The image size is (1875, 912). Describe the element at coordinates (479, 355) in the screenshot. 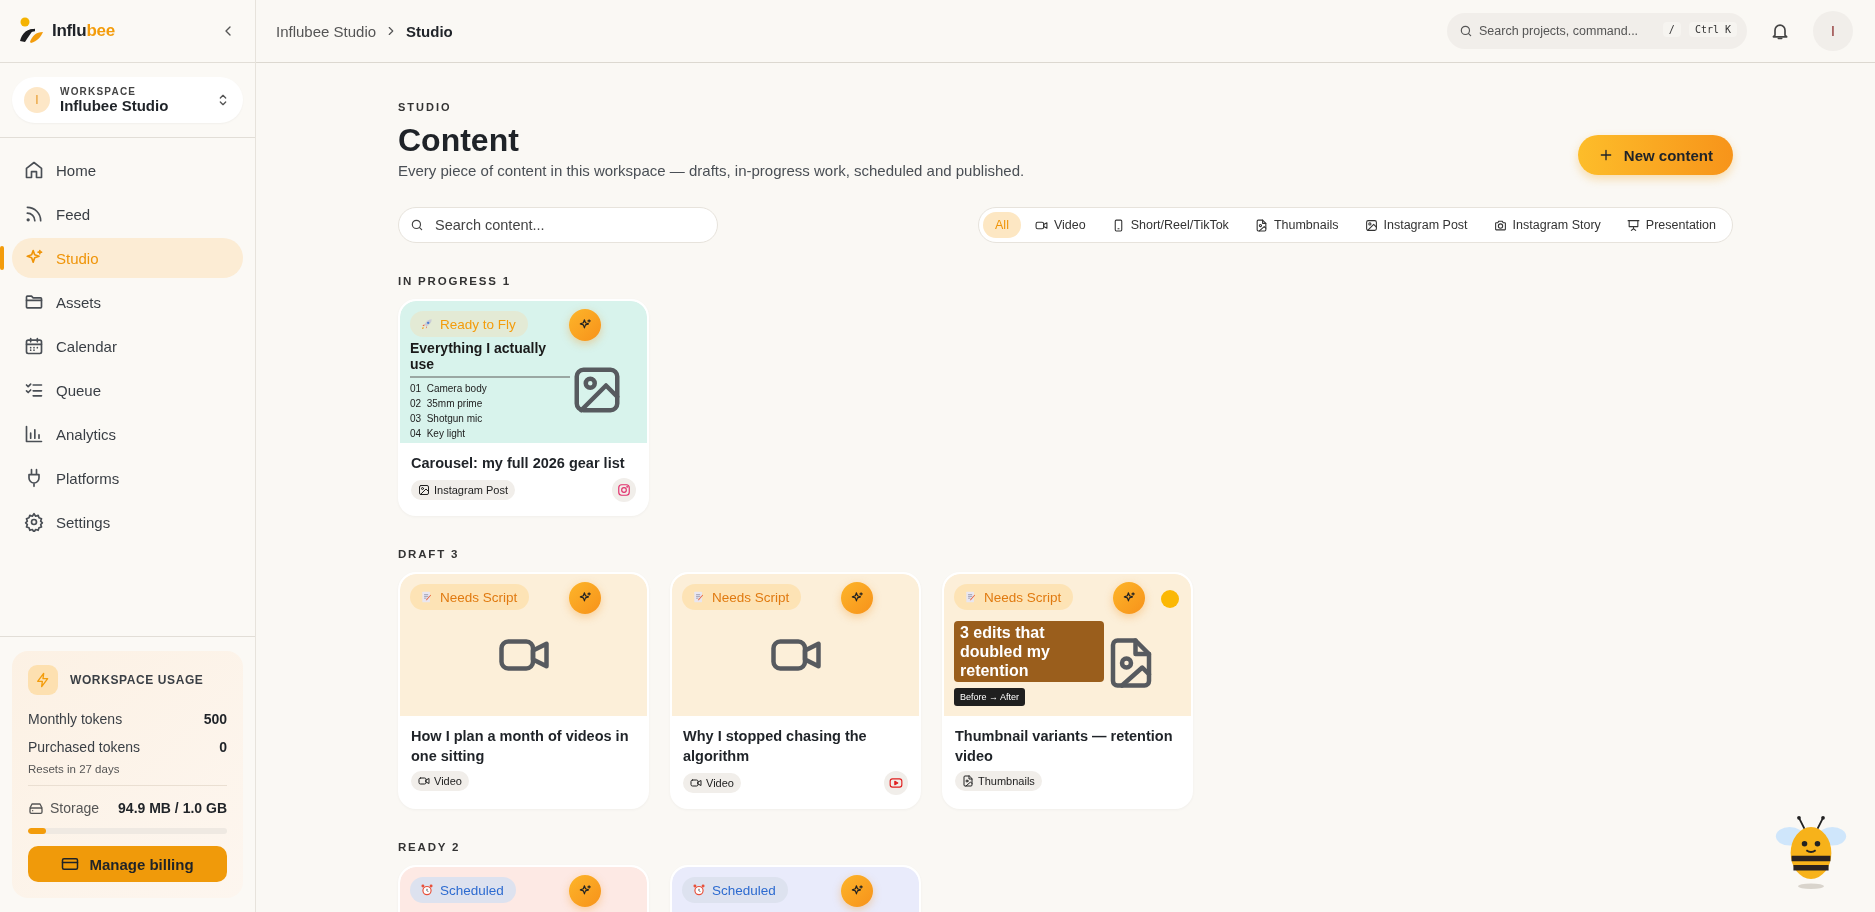

I see `preview-heading: Everything I actually use` at that location.